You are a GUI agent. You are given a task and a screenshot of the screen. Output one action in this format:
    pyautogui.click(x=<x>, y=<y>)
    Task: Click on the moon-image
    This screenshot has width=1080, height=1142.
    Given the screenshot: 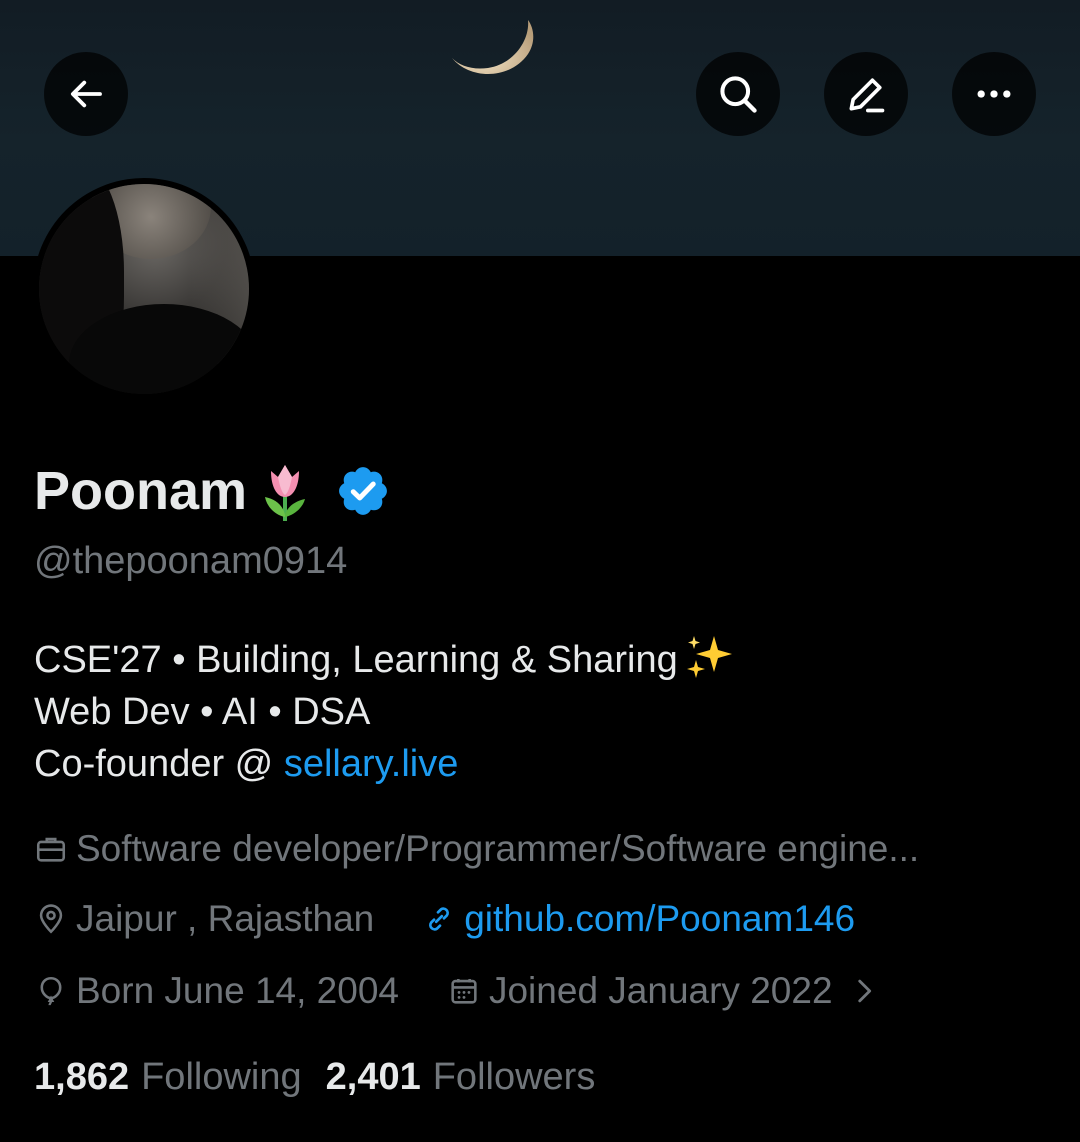 What is the action you would take?
    pyautogui.click(x=493, y=47)
    